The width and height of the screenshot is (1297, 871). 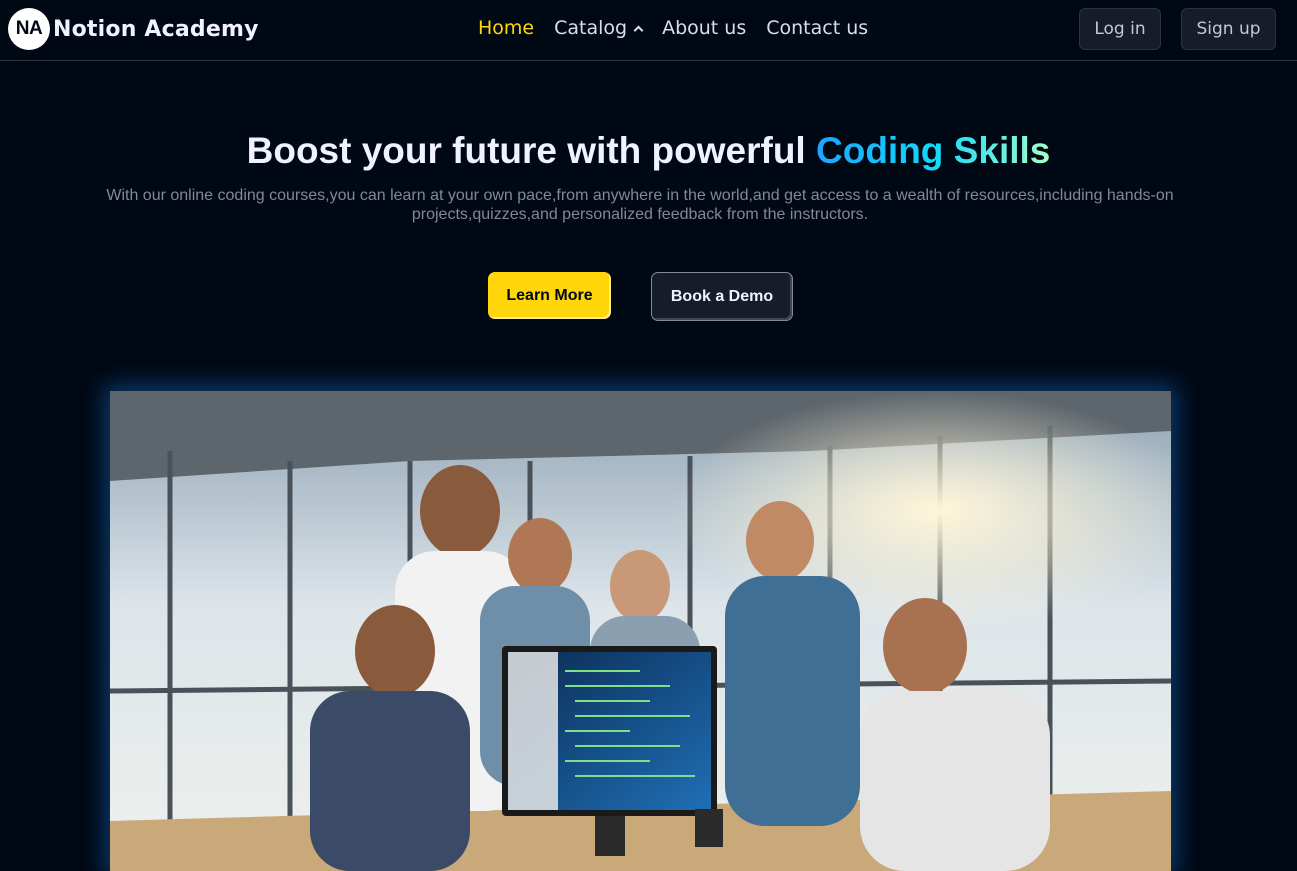 What do you see at coordinates (638, 30) in the screenshot?
I see `chevron-up-icon` at bounding box center [638, 30].